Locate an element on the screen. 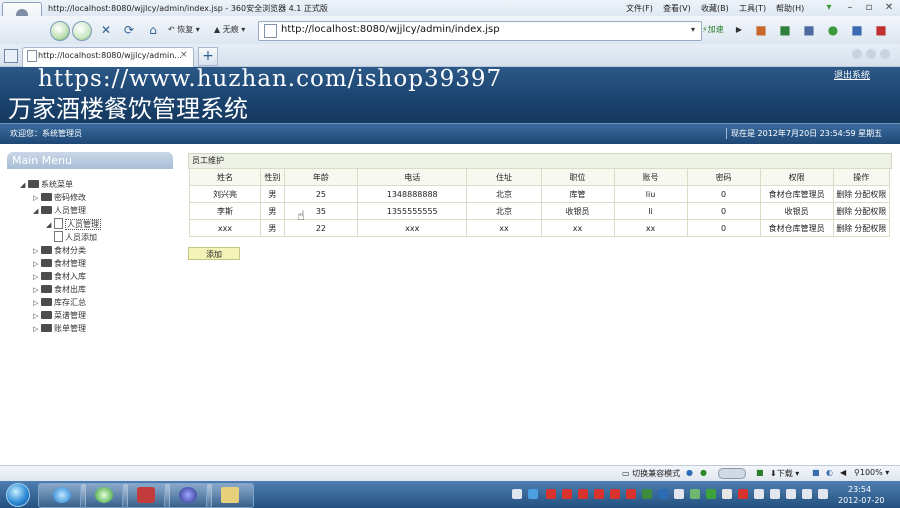 Image resolution: width=900 pixels, height=508 pixels. menu-help: 帮助(H) is located at coordinates (790, 8).